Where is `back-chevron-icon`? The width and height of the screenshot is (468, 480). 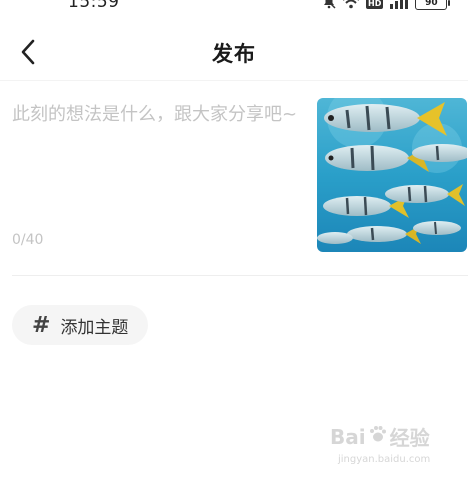
back-chevron-icon is located at coordinates (28, 54).